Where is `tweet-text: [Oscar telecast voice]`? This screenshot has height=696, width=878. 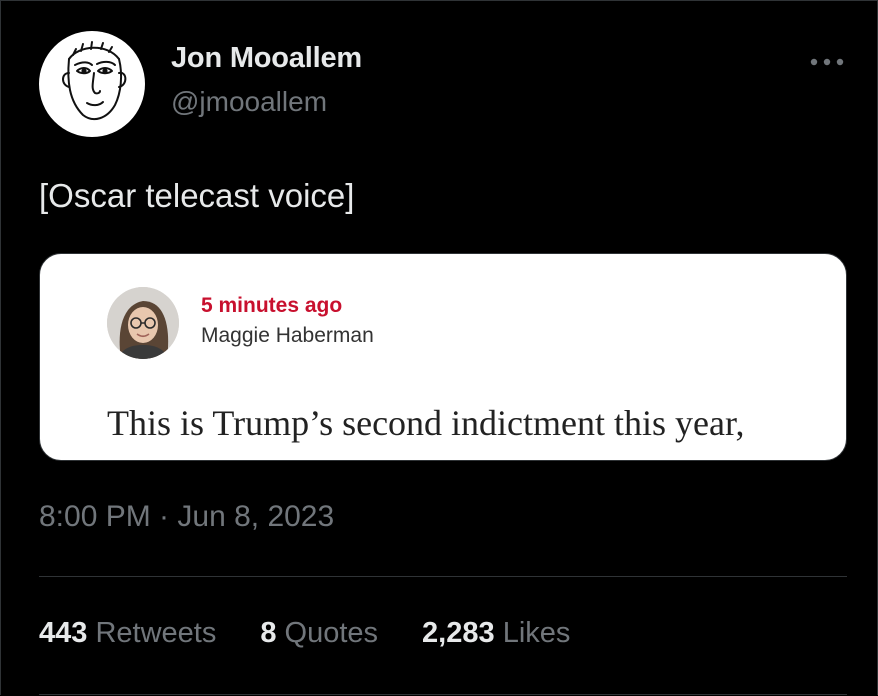
tweet-text: [Oscar telecast voice] is located at coordinates (197, 195).